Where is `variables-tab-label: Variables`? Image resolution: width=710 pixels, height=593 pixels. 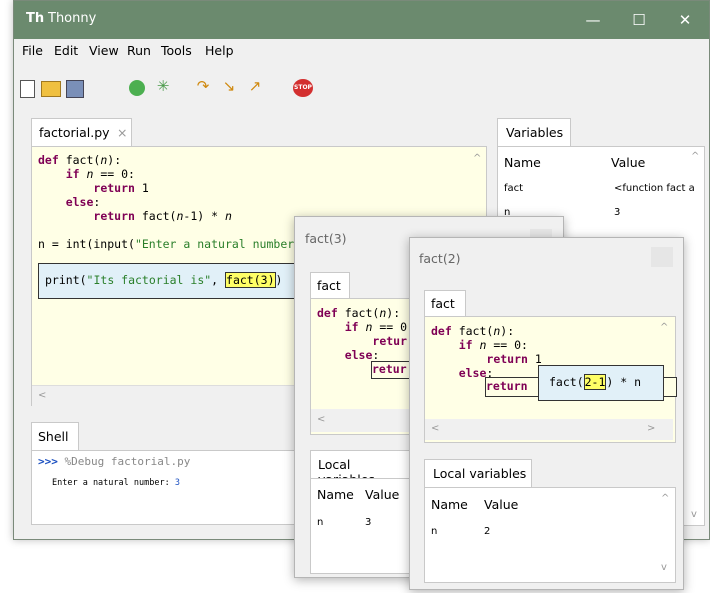 variables-tab-label: Variables is located at coordinates (535, 132).